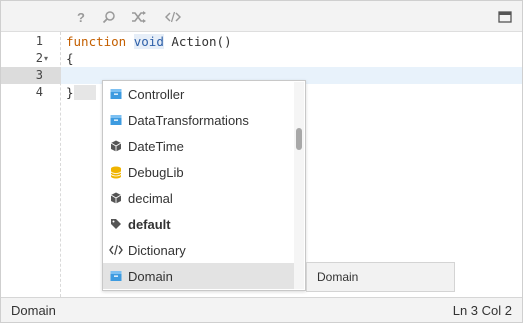  Describe the element at coordinates (198, 172) in the screenshot. I see `autocomplete-item: DebugLib` at that location.